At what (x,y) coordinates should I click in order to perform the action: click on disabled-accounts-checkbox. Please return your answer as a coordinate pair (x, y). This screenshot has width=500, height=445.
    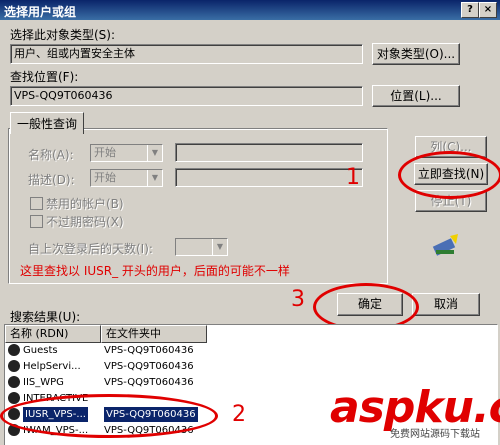
    Looking at the image, I should click on (36, 203).